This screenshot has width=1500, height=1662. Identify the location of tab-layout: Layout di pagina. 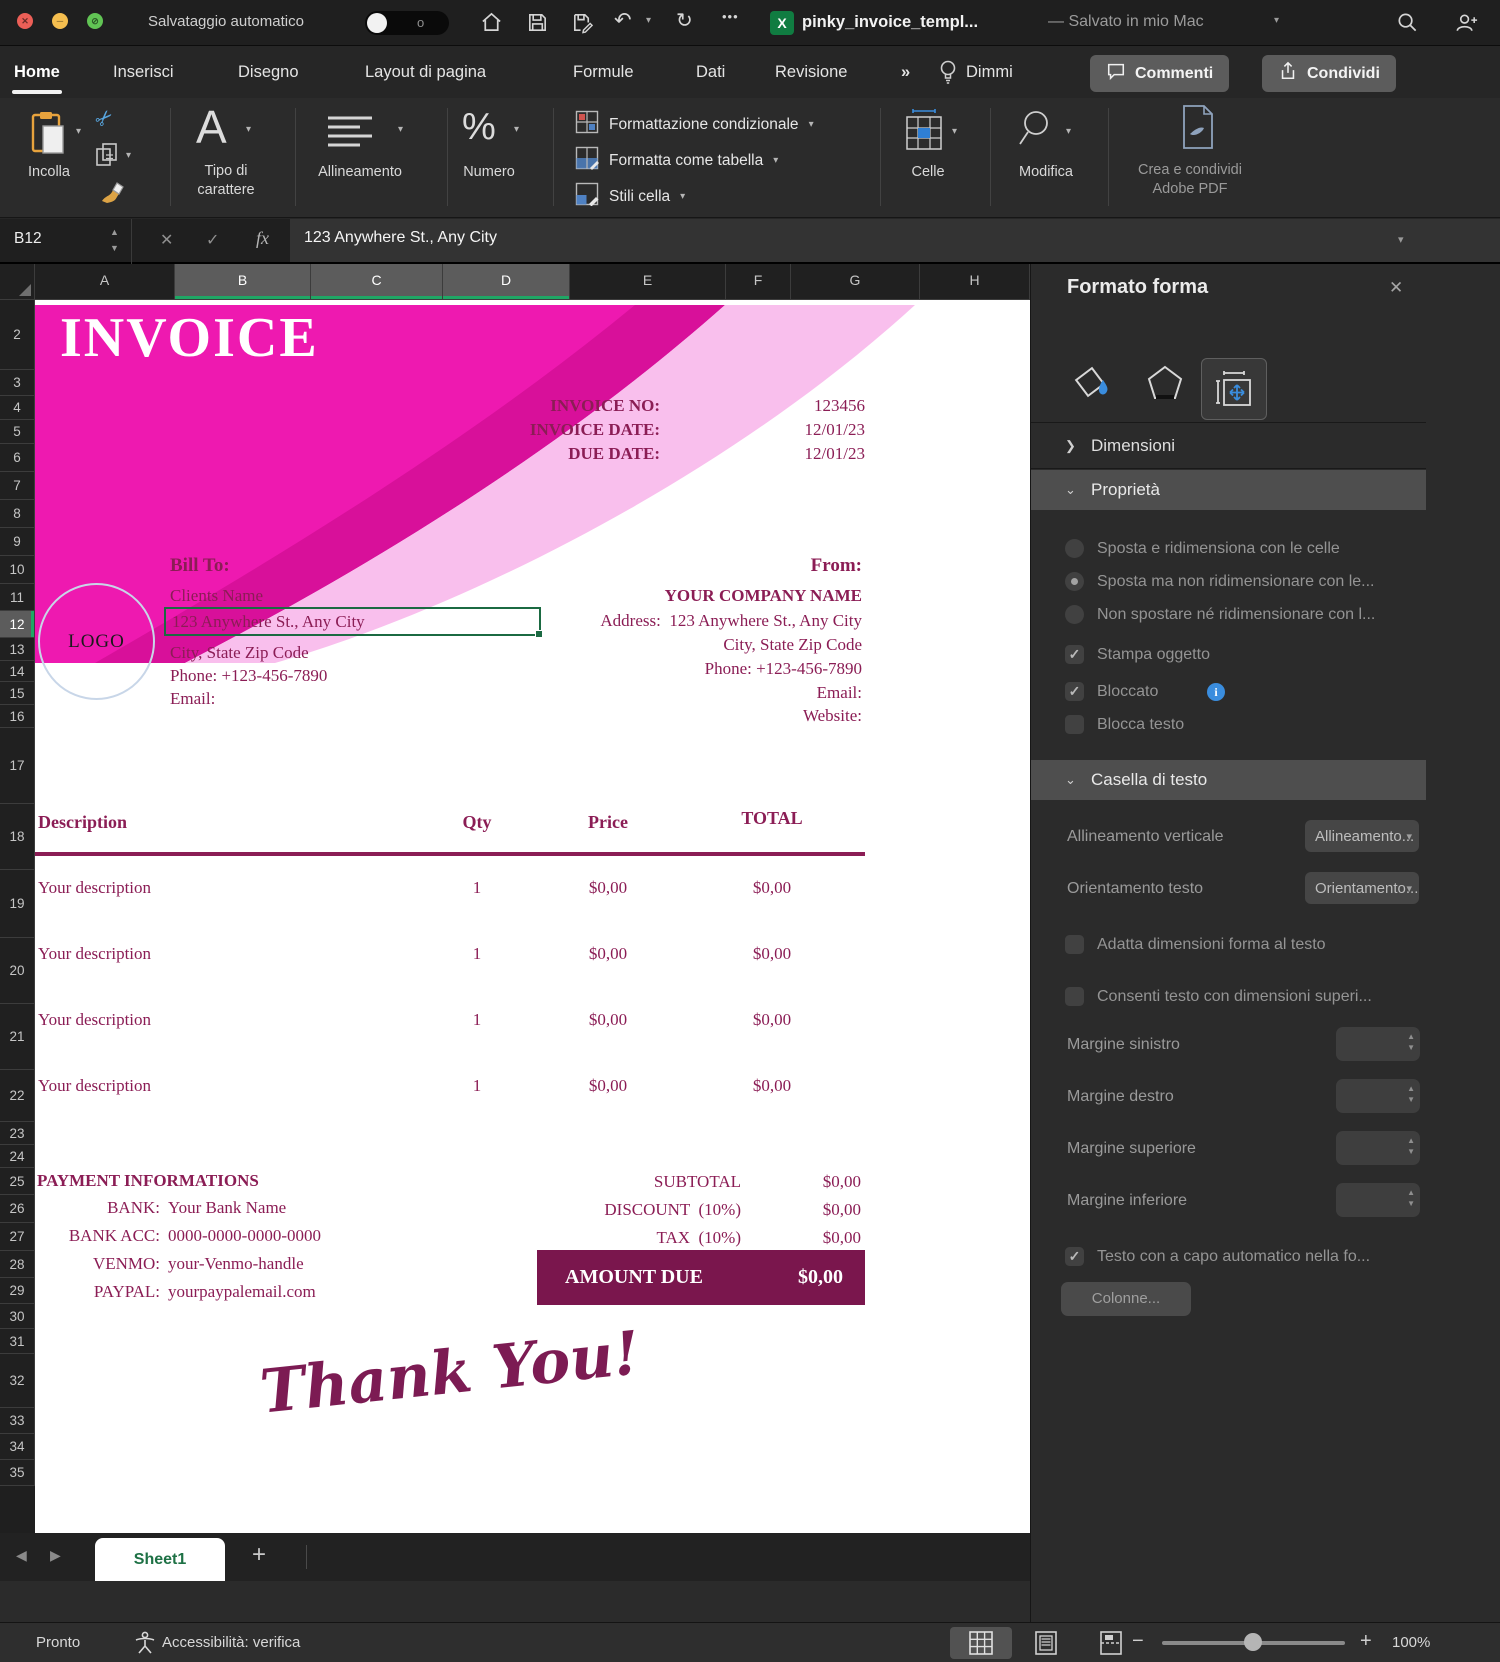
(425, 72).